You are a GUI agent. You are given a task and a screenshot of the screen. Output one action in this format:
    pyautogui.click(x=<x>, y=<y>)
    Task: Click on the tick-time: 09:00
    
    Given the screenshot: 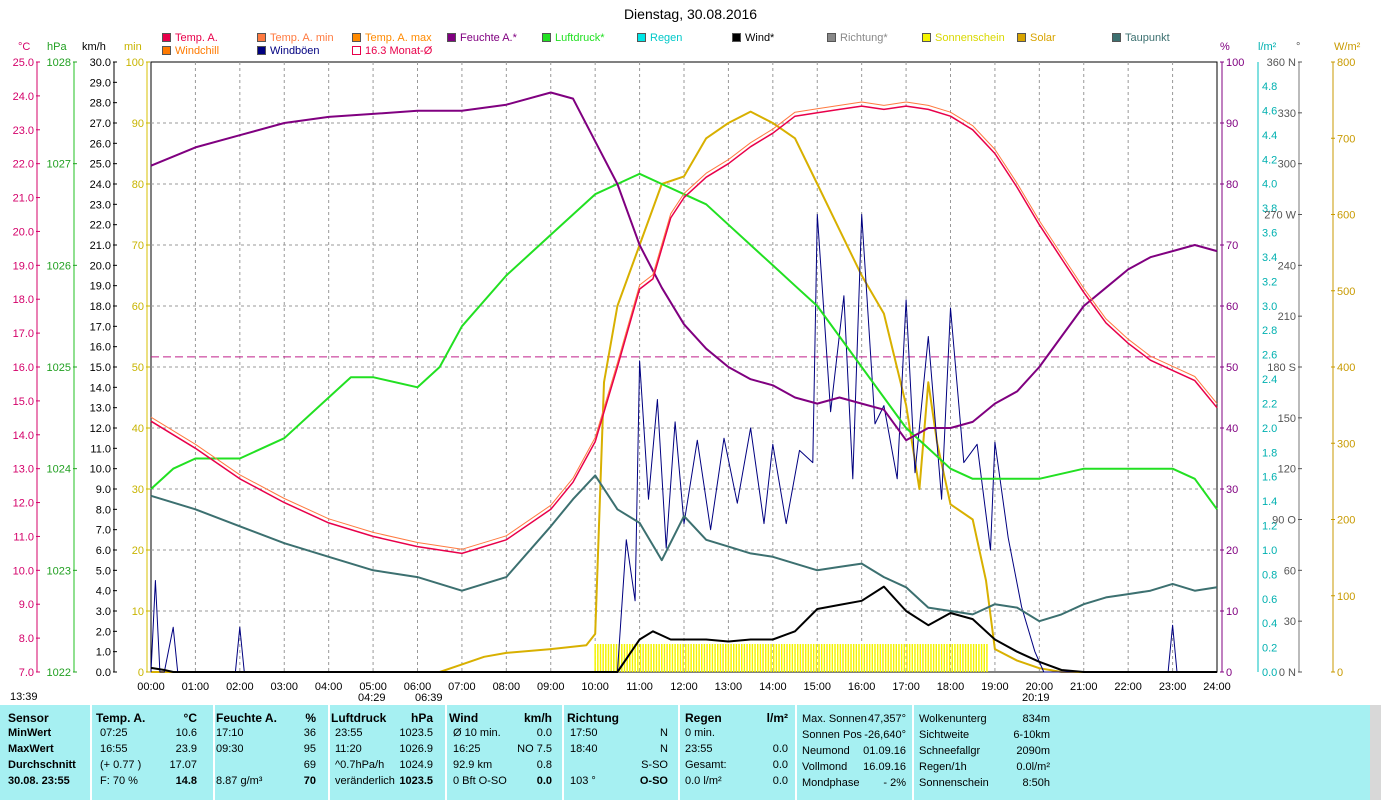 What is the action you would take?
    pyautogui.click(x=551, y=687)
    